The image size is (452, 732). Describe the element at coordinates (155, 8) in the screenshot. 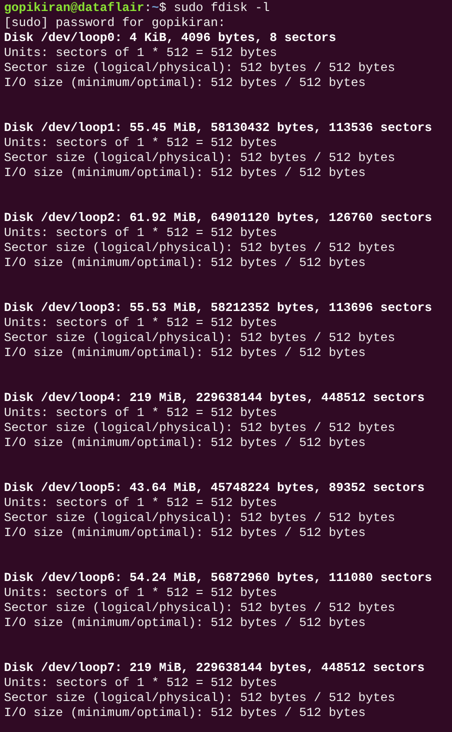

I see `prompt-path: ~` at that location.